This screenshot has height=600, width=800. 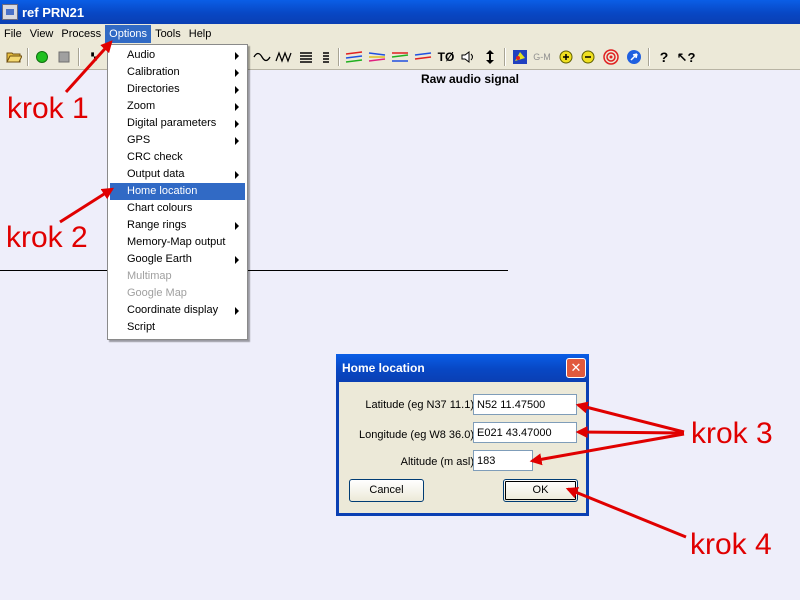 What do you see at coordinates (423, 57) in the screenshot?
I see `color-lines-4-icon` at bounding box center [423, 57].